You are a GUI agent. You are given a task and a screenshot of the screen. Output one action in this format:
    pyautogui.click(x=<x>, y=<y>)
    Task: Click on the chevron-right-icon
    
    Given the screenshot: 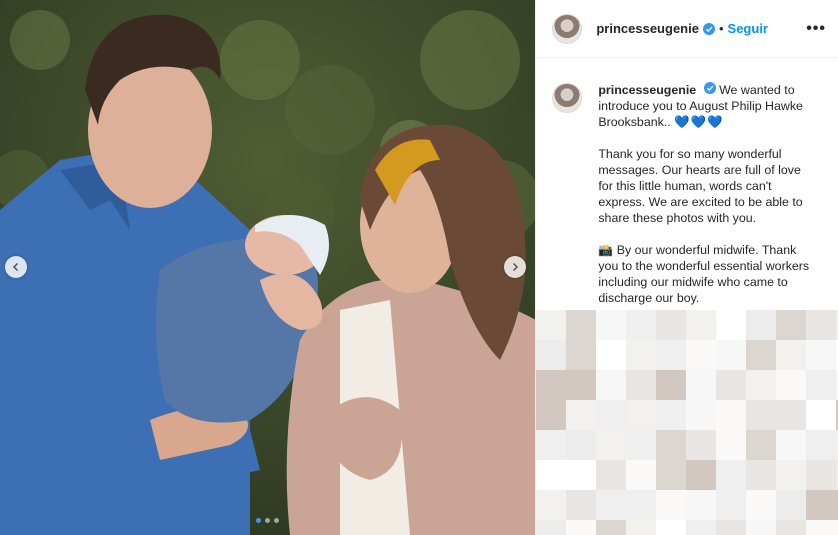 What is the action you would take?
    pyautogui.click(x=515, y=267)
    